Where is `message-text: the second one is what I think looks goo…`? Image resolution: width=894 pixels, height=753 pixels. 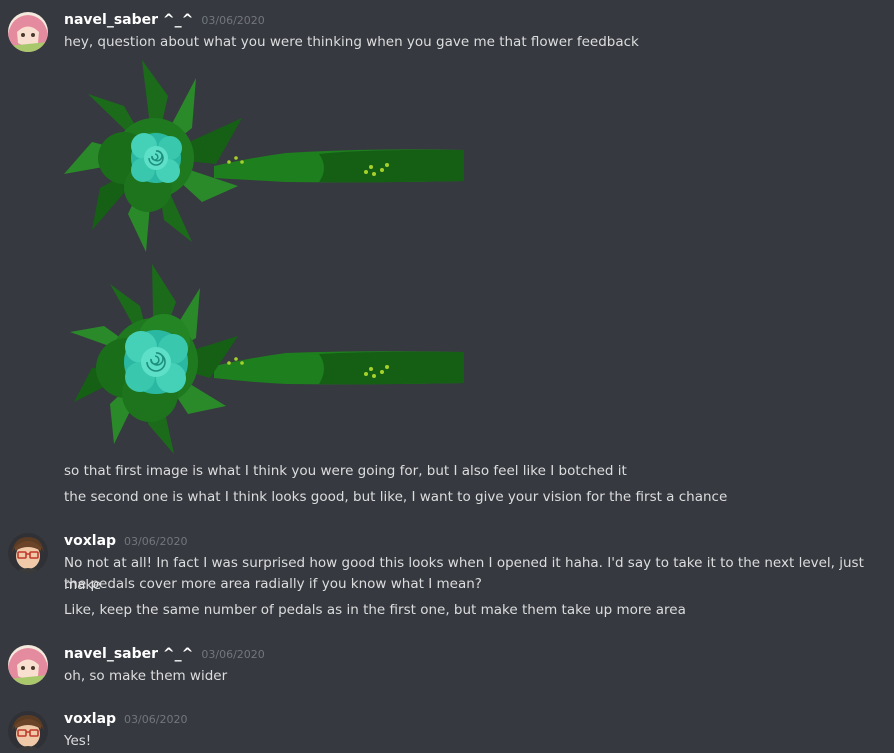 message-text: the second one is what I think looks goo… is located at coordinates (396, 497).